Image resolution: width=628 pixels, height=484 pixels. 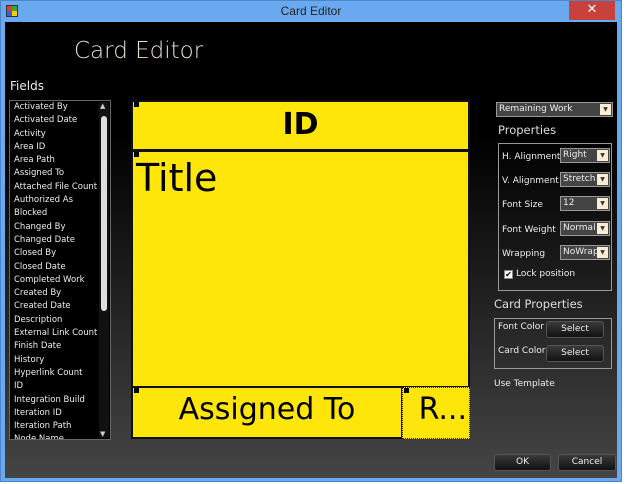 I want to click on h-align-dropdown: Right ▼, so click(x=585, y=155).